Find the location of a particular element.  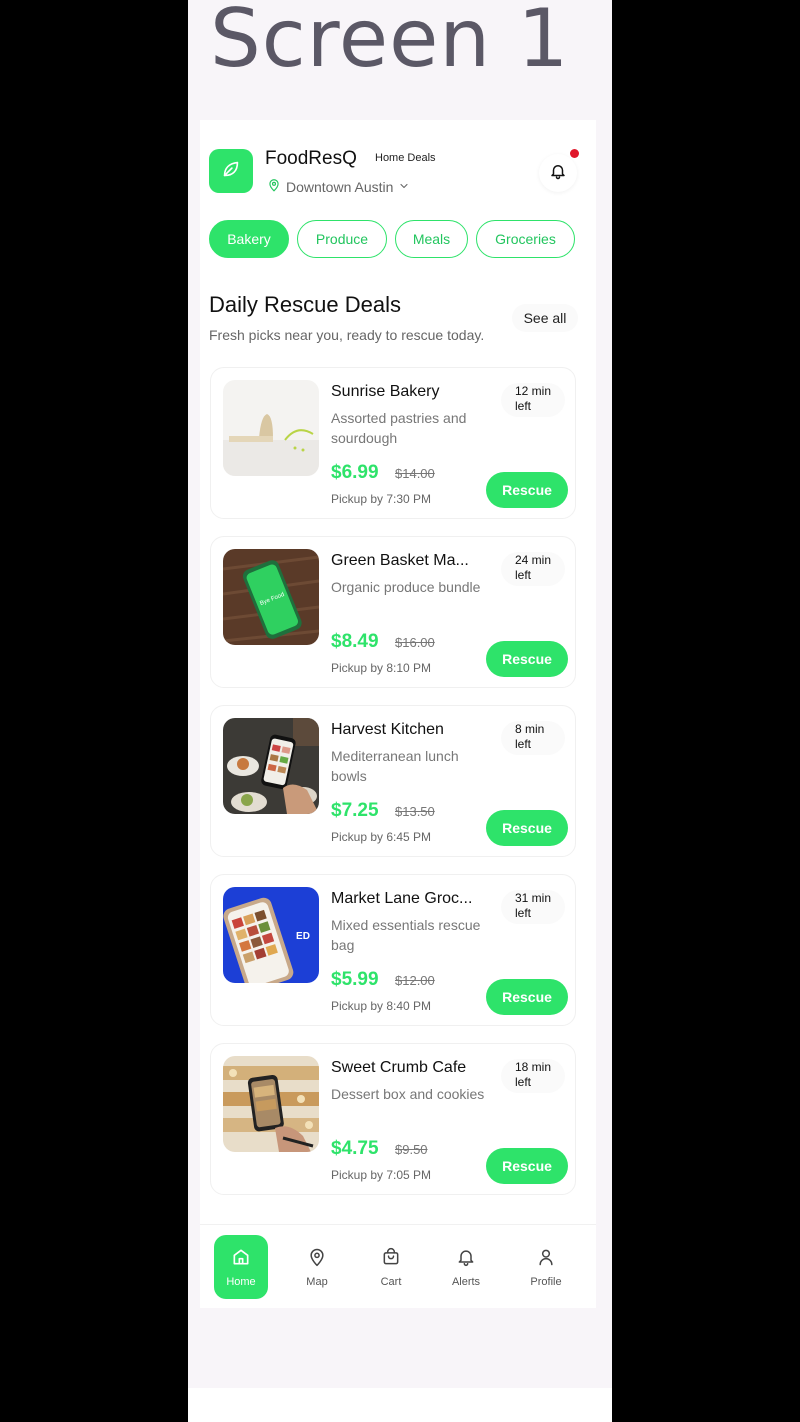

deal-name: Harvest Kitchen is located at coordinates (387, 729).